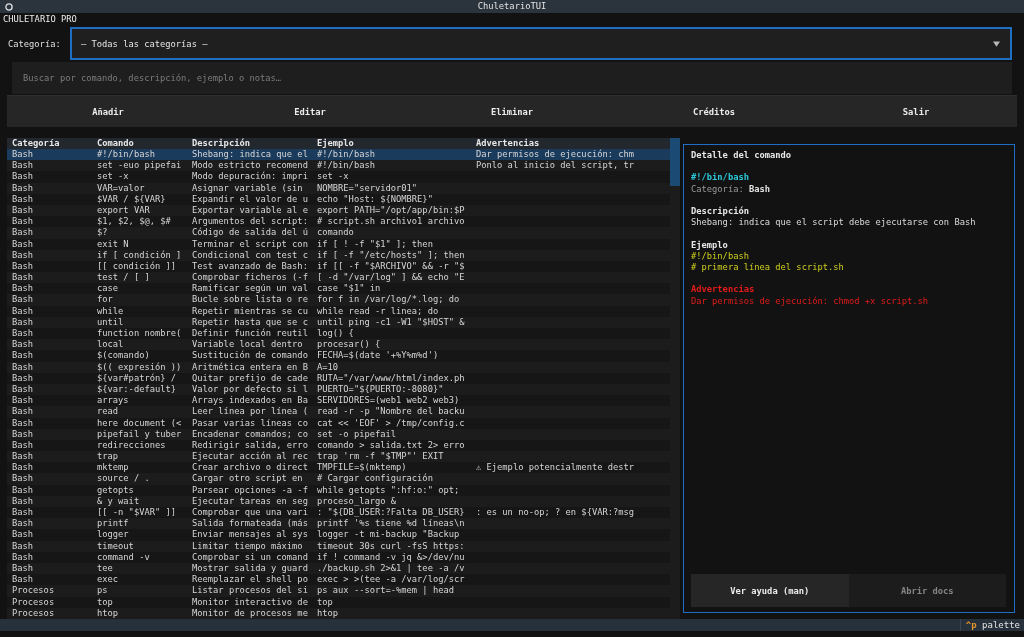 The width and height of the screenshot is (1024, 637). Describe the element at coordinates (720, 178) in the screenshot. I see `command-name: #!/bin/bash` at that location.